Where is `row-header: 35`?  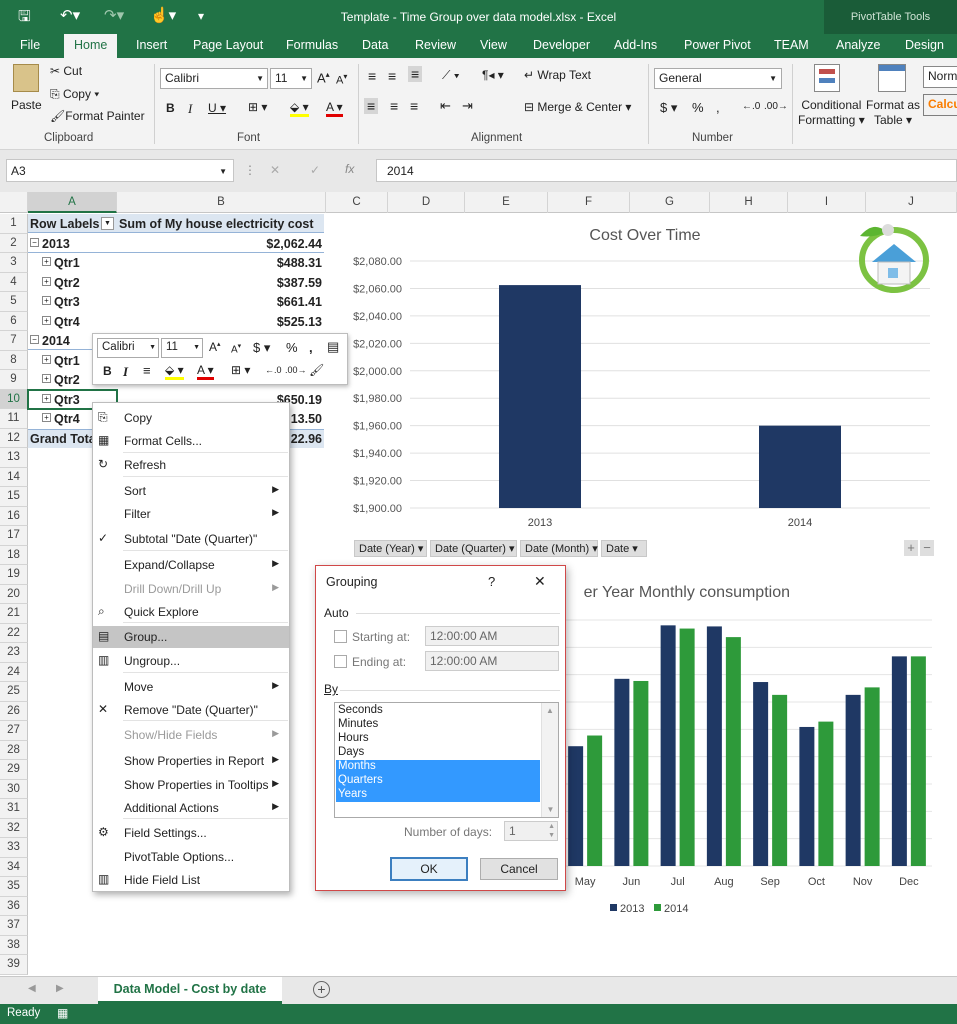
row-header: 35 is located at coordinates (14, 887).